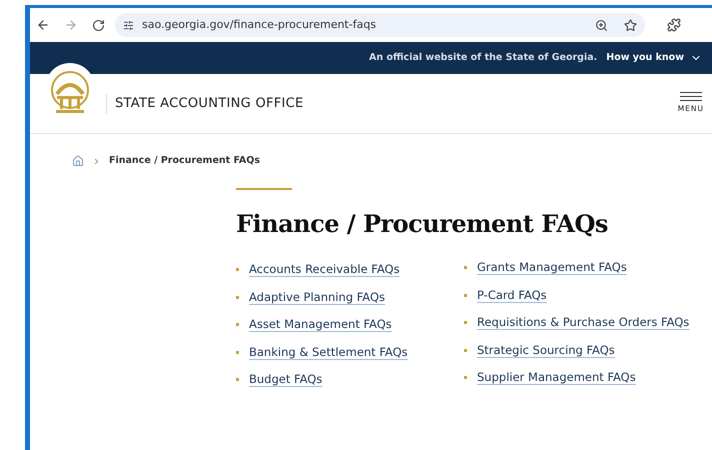 This screenshot has height=450, width=712. Describe the element at coordinates (380, 25) in the screenshot. I see `address-bar: sao.georgia.gov/finance-procurement-faqs` at that location.